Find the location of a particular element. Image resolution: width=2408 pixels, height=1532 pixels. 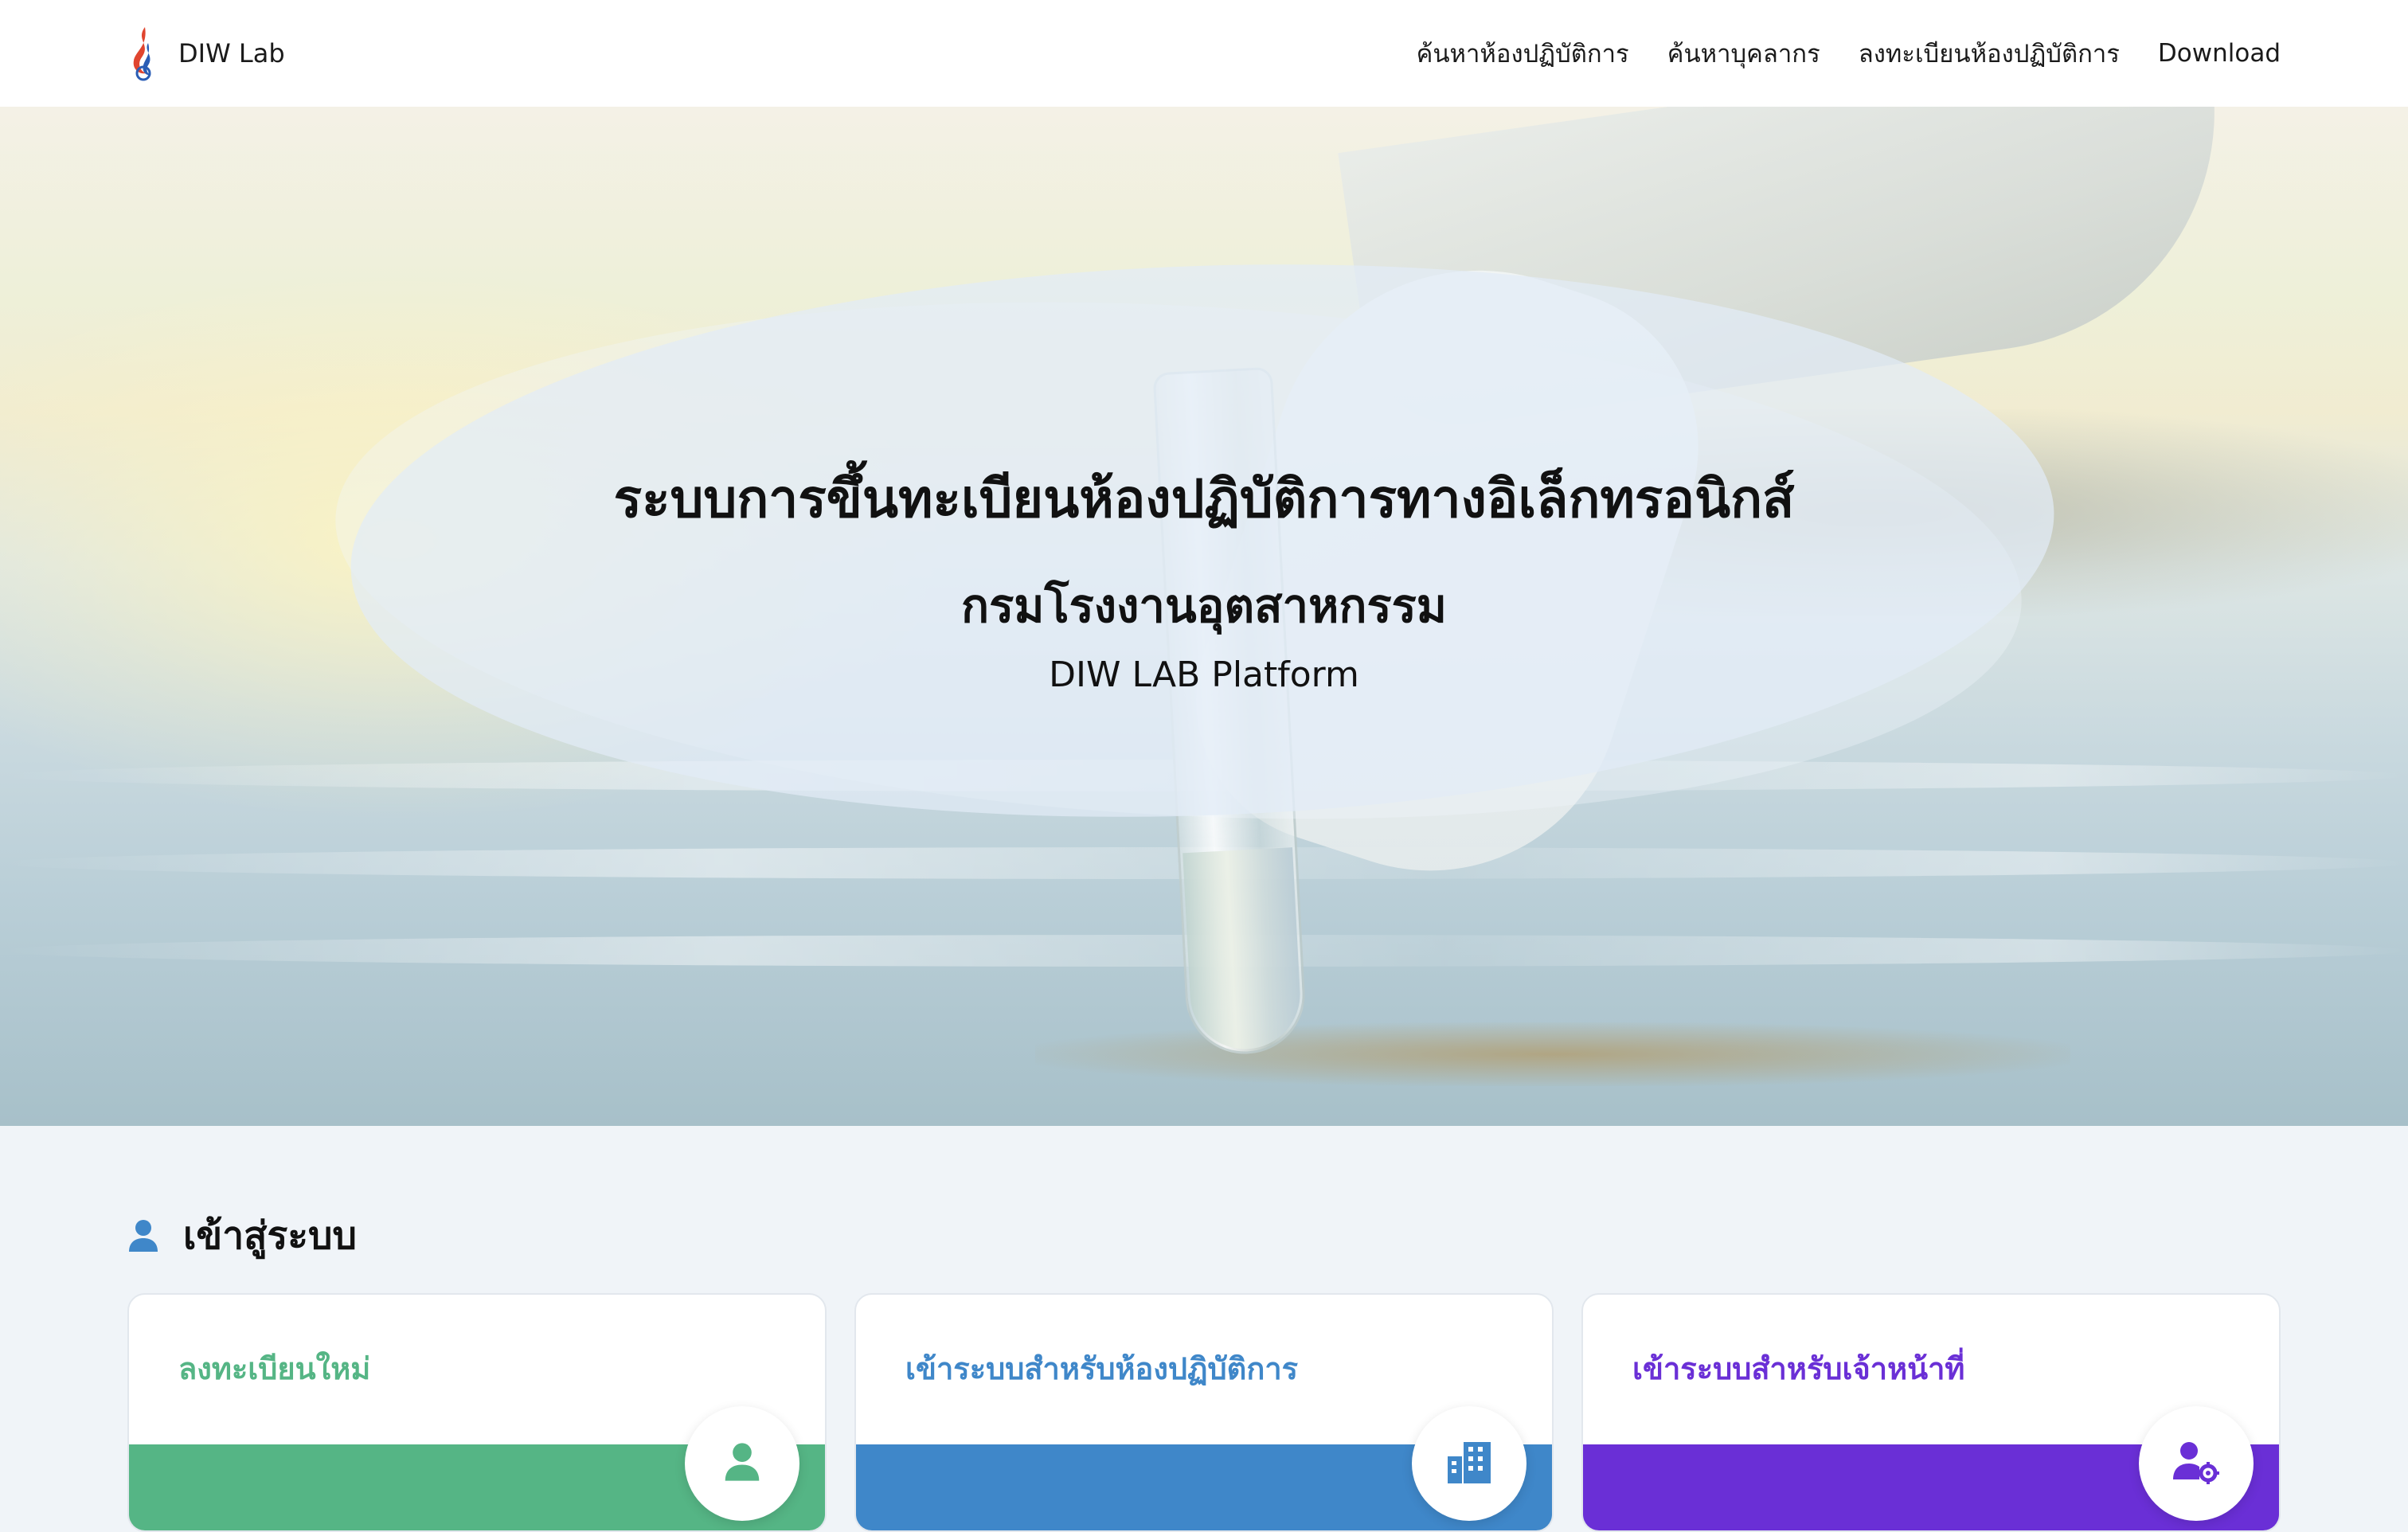

user-gear-icon is located at coordinates (2196, 1463).